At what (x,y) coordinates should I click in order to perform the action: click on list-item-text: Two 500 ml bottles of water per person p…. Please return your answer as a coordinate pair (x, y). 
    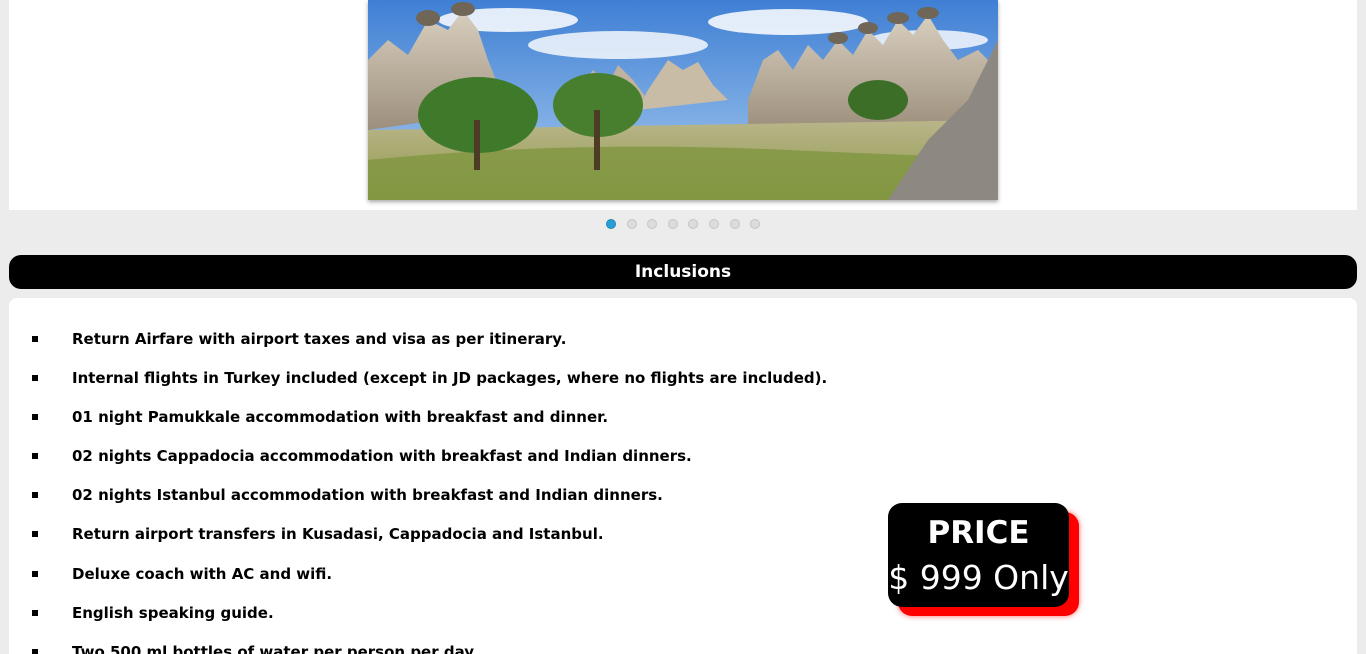
    Looking at the image, I should click on (275, 648).